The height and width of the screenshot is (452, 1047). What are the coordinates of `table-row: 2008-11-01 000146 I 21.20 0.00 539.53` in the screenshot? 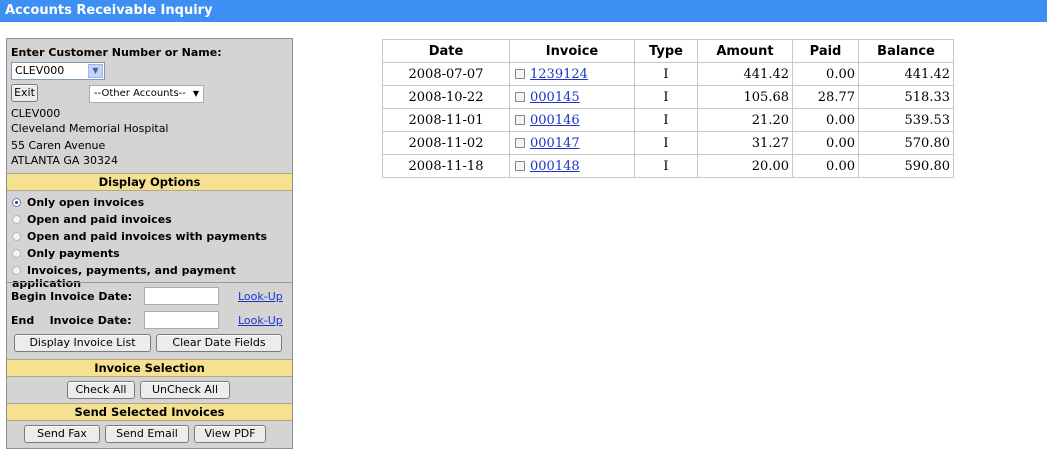 It's located at (668, 120).